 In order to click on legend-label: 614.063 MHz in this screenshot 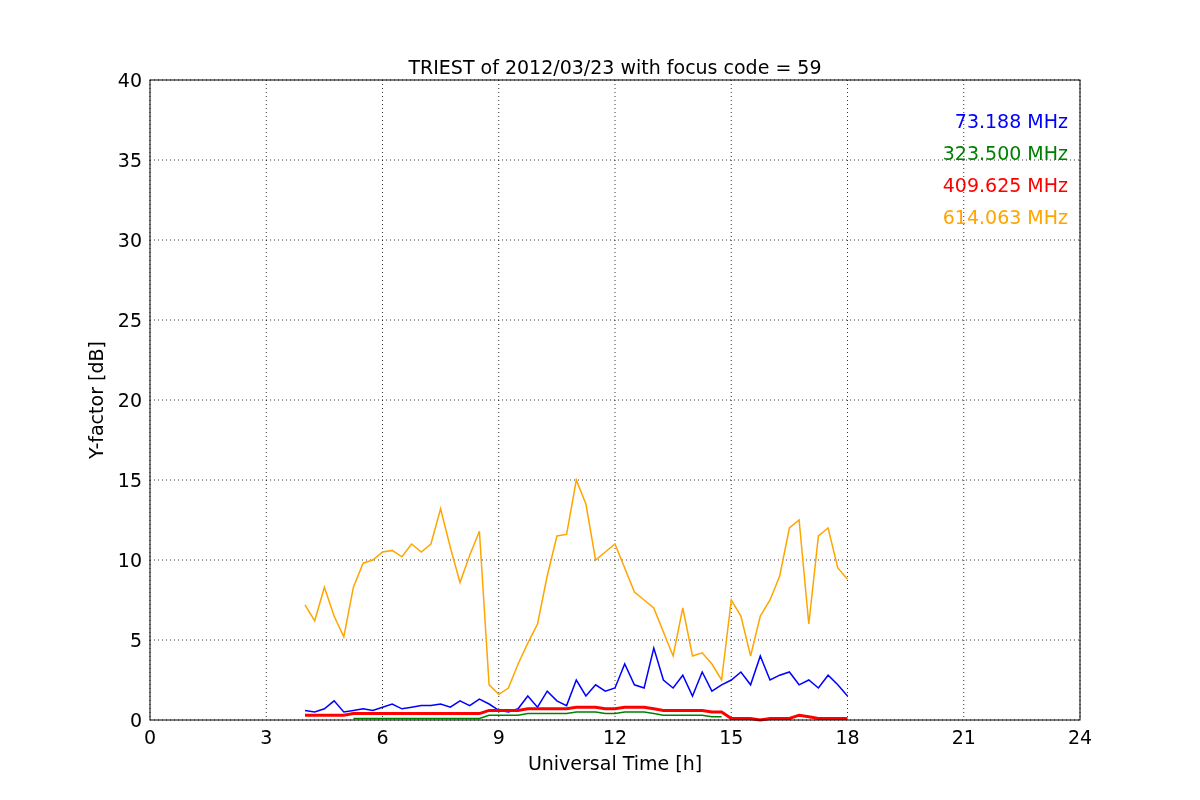, I will do `click(1005, 217)`.